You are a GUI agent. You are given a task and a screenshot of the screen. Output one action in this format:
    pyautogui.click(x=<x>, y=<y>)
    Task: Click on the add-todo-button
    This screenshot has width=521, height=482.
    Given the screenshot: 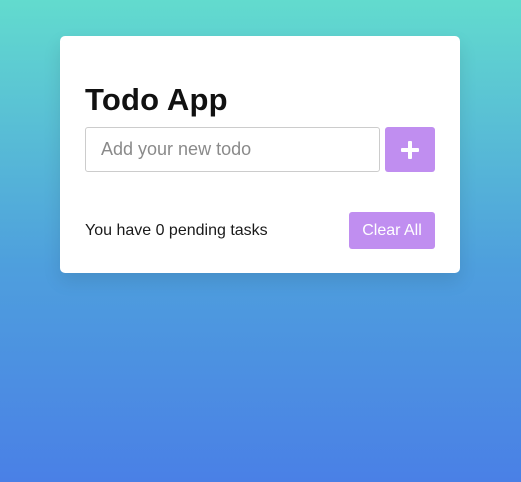 What is the action you would take?
    pyautogui.click(x=410, y=149)
    